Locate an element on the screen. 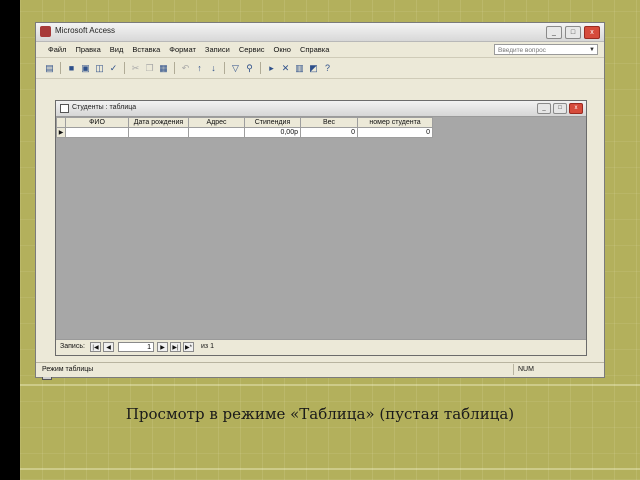 Image resolution: width=640 pixels, height=480 pixels. new-record-button: ▶* is located at coordinates (188, 347).